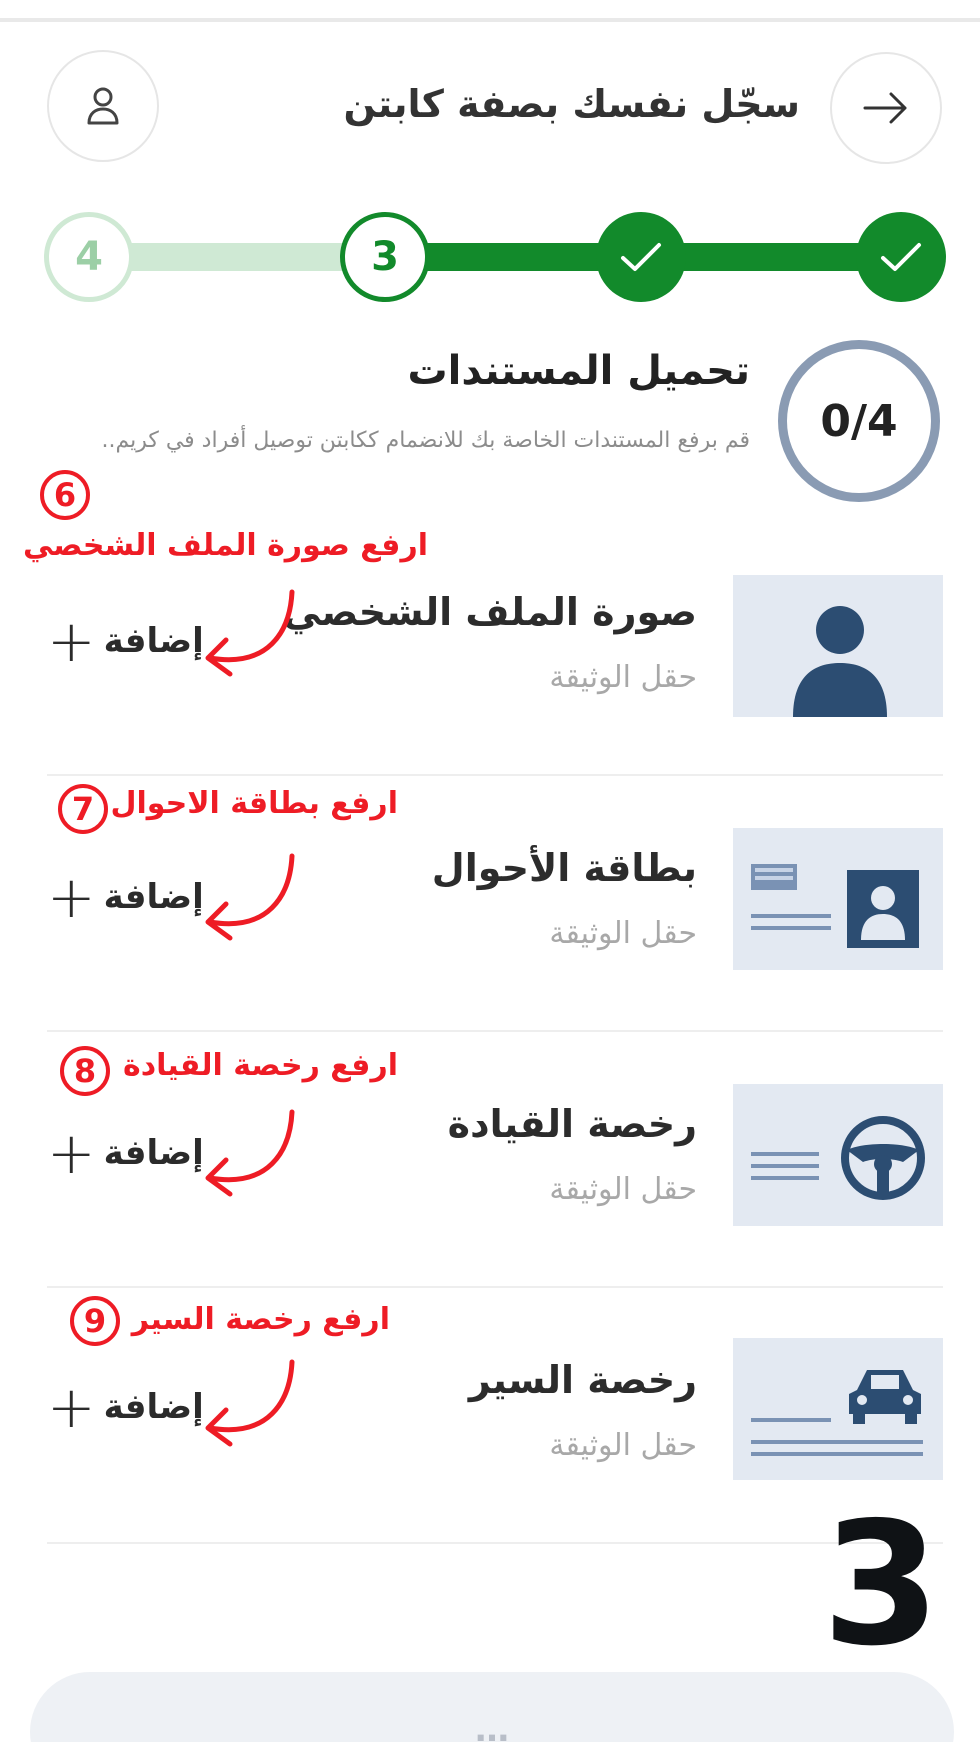 This screenshot has width=980, height=1742. I want to click on annotation-text: ارفع صورة الملف الشخصي, so click(225, 545).